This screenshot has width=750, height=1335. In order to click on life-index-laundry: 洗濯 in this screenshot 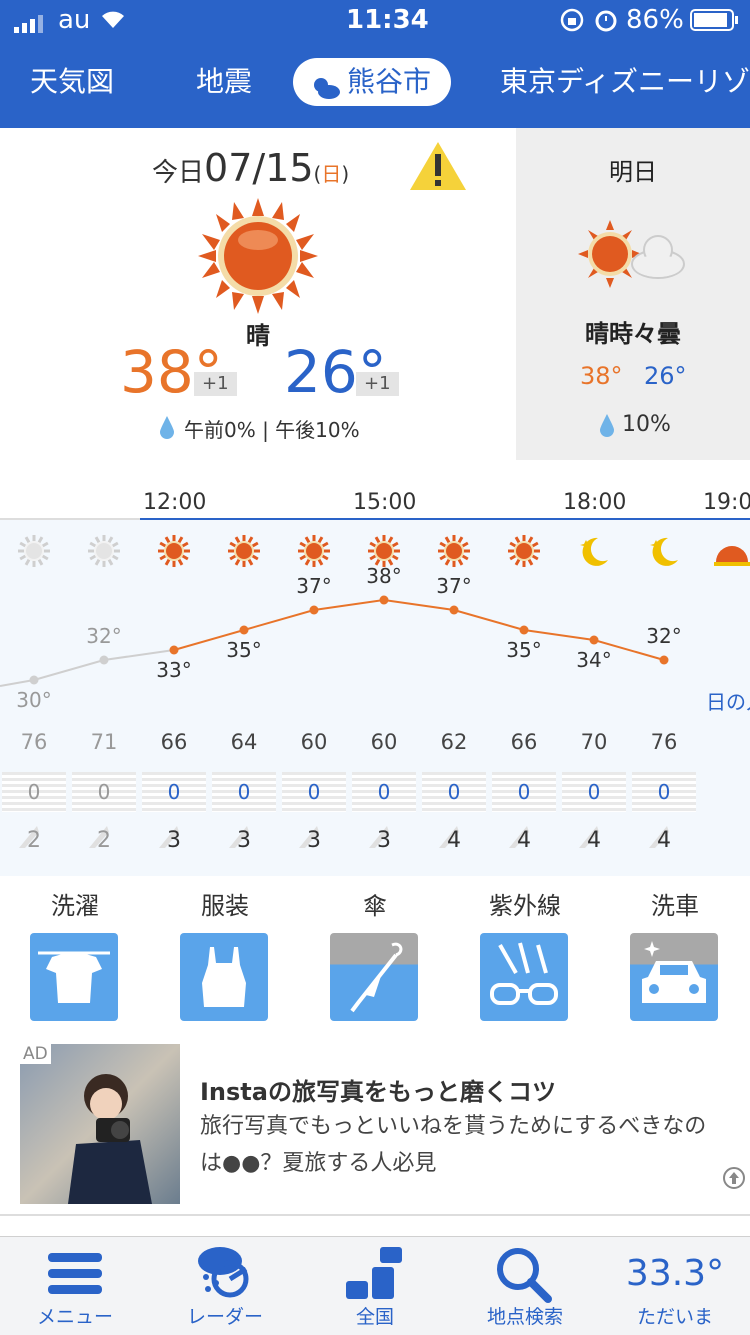, I will do `click(75, 953)`.